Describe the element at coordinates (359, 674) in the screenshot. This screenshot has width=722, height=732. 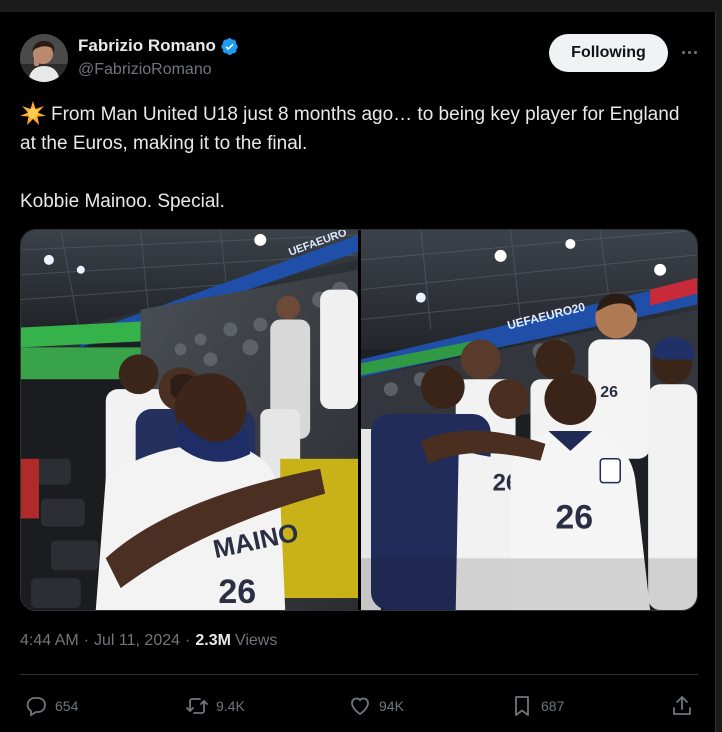
I see `divider` at that location.